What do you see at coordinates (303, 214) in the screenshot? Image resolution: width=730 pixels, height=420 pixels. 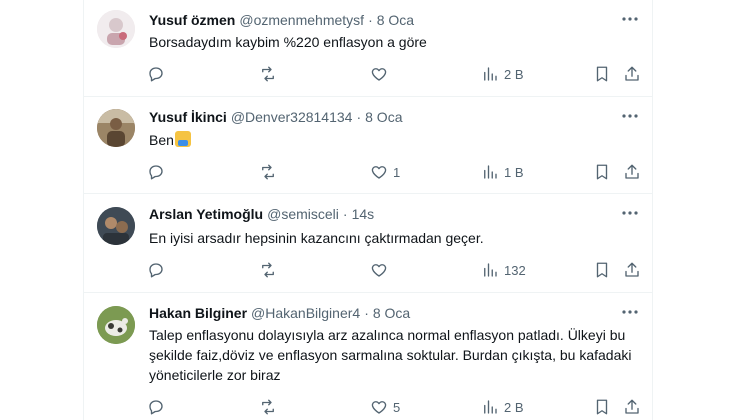 I see `user-handle: @semisceli` at bounding box center [303, 214].